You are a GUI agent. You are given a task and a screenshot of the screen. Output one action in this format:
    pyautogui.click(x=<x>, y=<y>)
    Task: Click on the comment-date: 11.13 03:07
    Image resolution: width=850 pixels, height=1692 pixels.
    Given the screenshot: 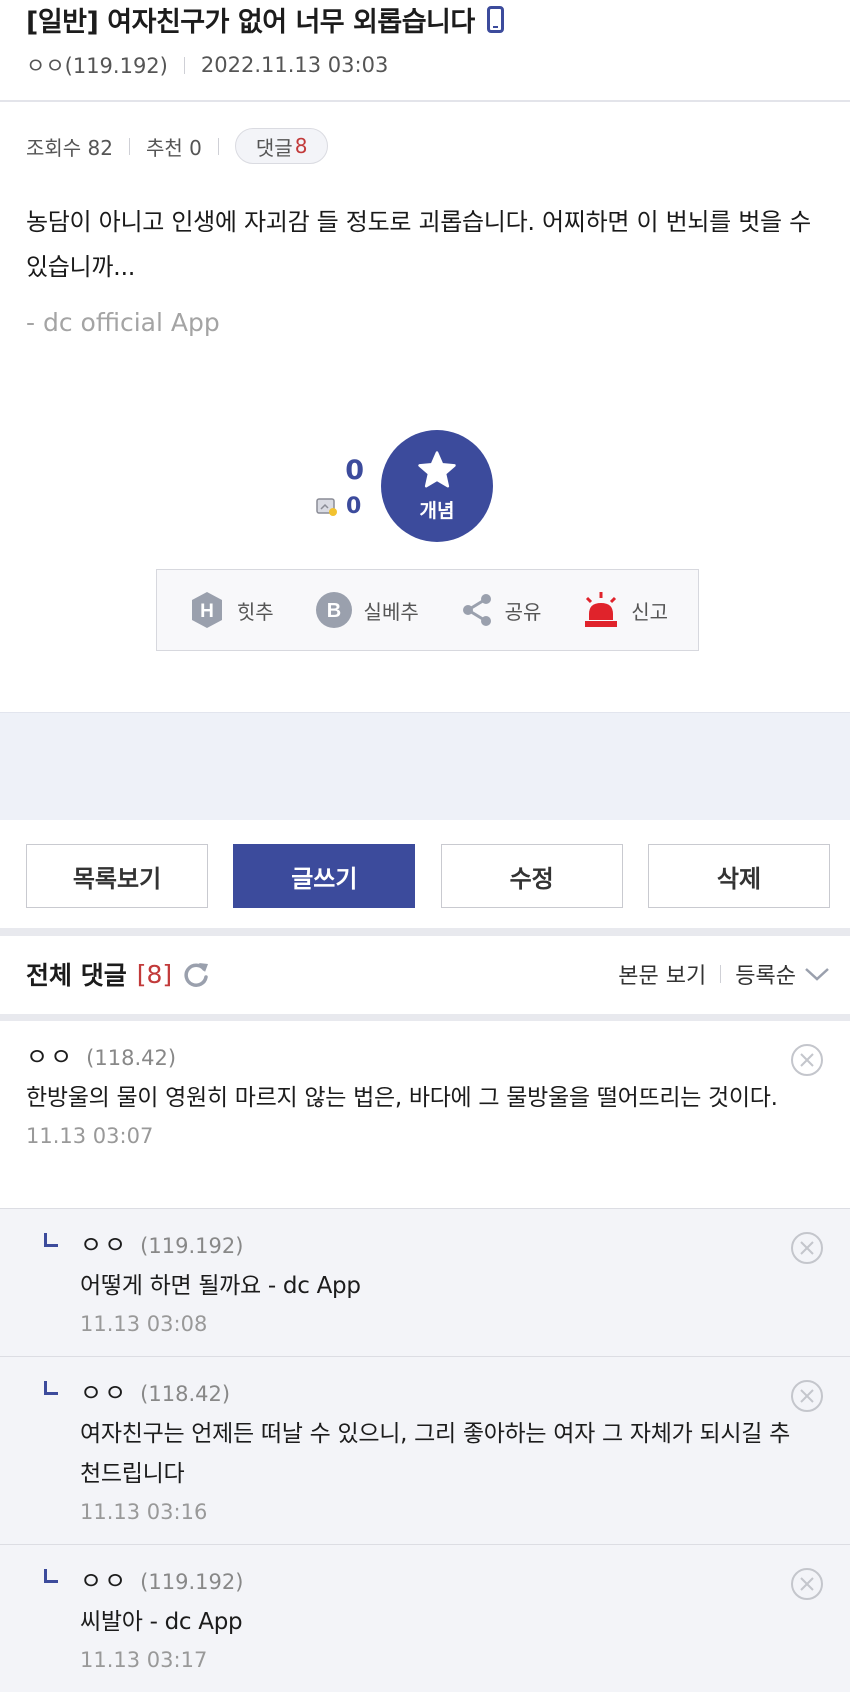 What is the action you would take?
    pyautogui.click(x=90, y=1136)
    